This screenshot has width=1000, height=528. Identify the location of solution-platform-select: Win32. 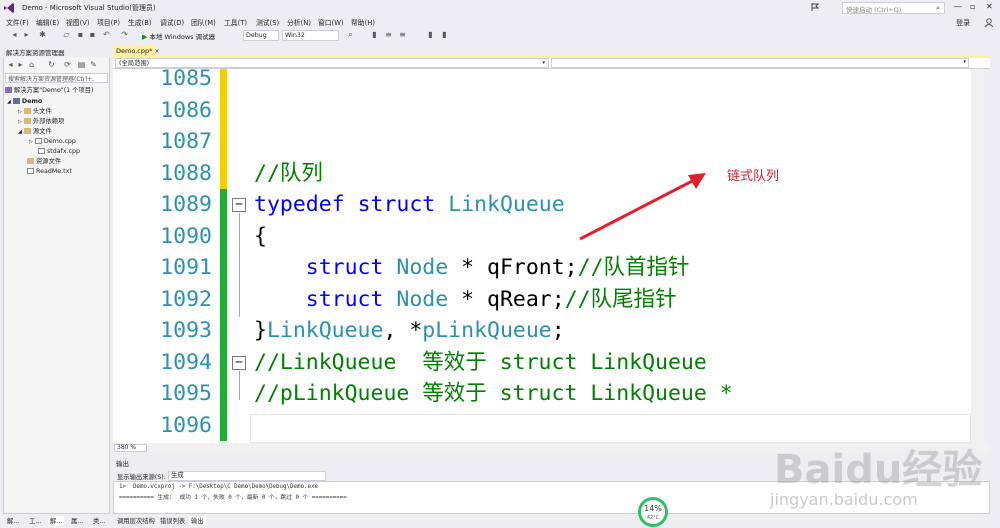
(310, 35).